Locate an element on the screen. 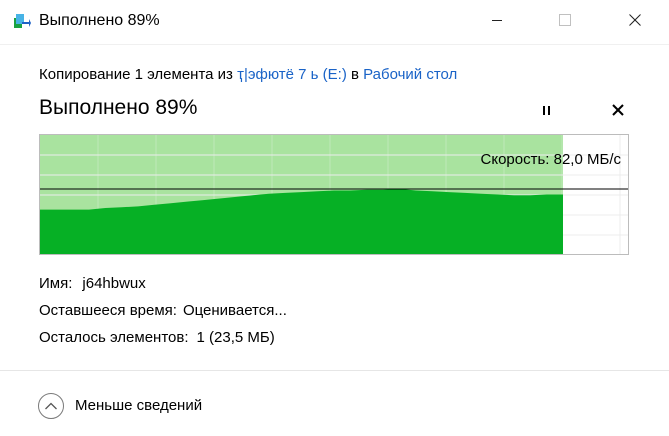  less-details-circle is located at coordinates (51, 406).